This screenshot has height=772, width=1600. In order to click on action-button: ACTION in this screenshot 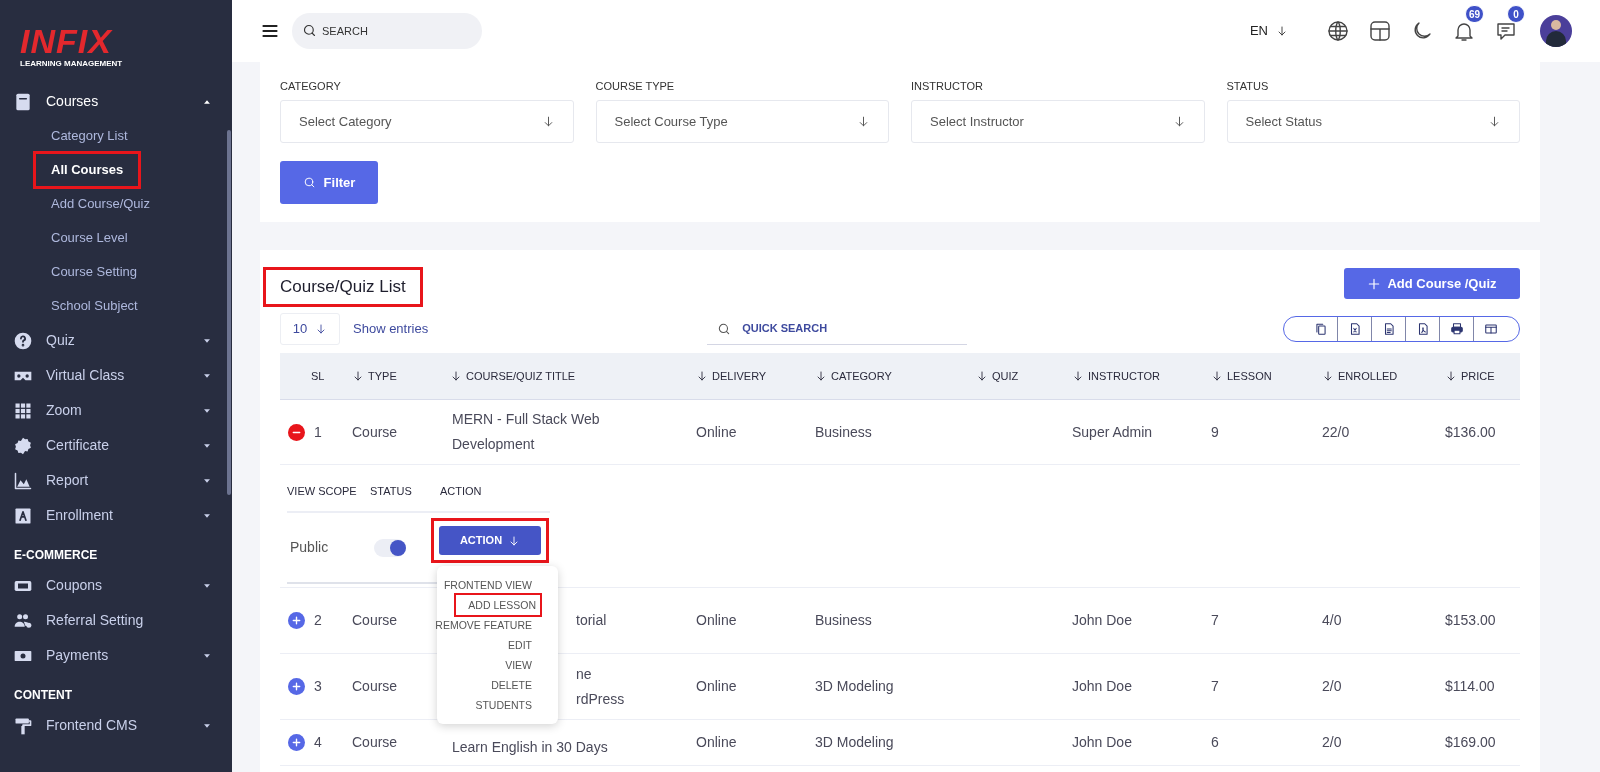, I will do `click(490, 540)`.